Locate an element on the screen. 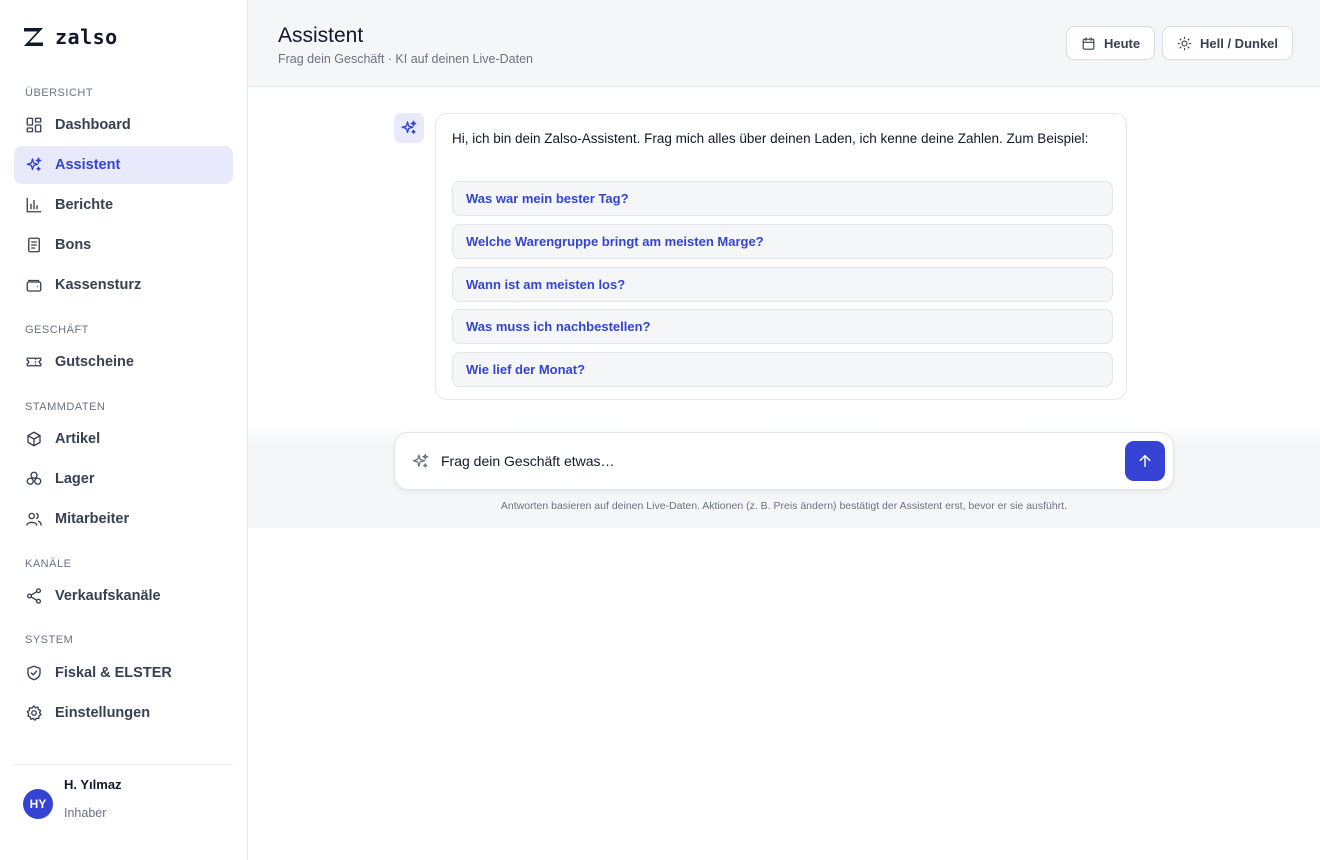 The image size is (1320, 860). calendar-icon is located at coordinates (1088, 43).